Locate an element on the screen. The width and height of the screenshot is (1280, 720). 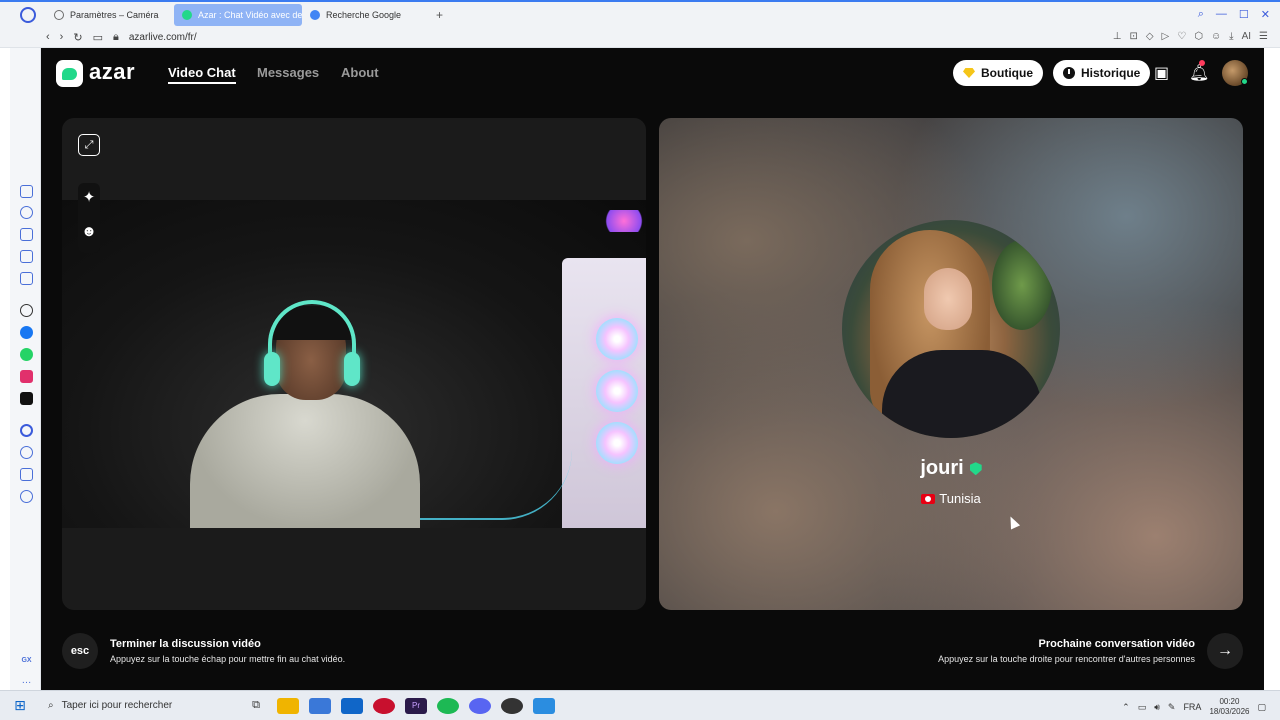
task-view-icon: ⧉ is located at coordinates (256, 706).